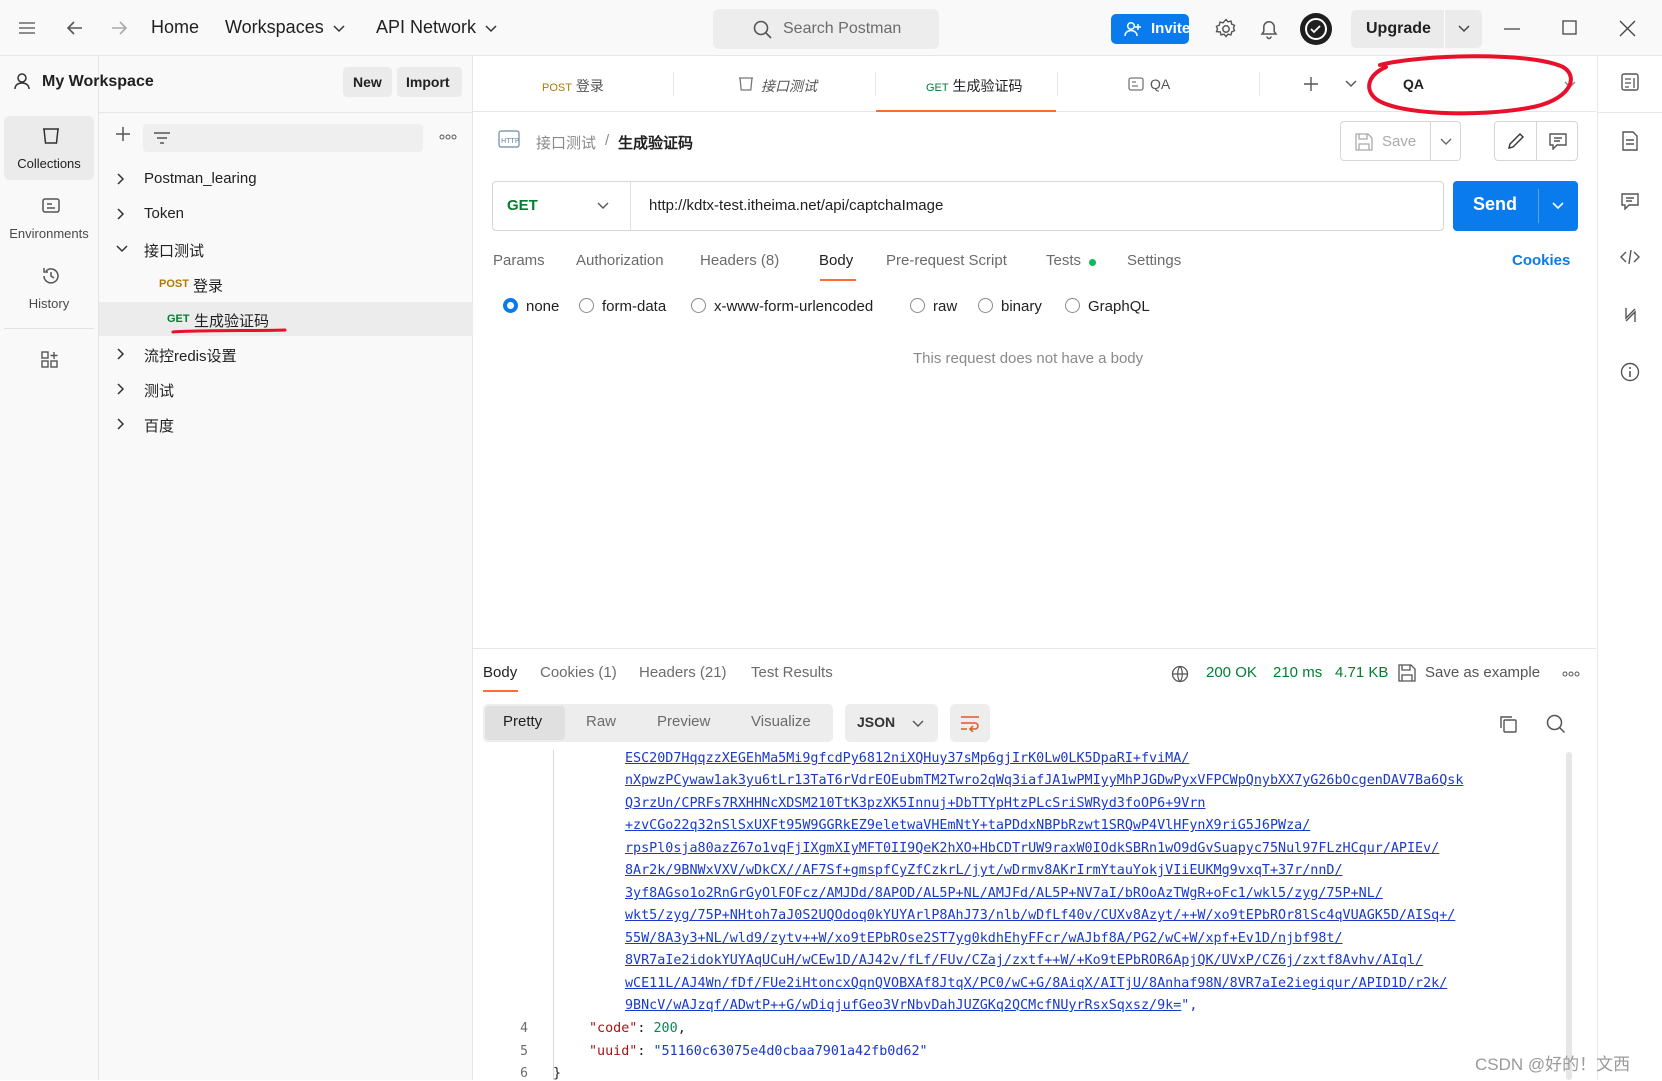 The image size is (1662, 1081). What do you see at coordinates (1226, 29) in the screenshot?
I see `settings-gear-icon` at bounding box center [1226, 29].